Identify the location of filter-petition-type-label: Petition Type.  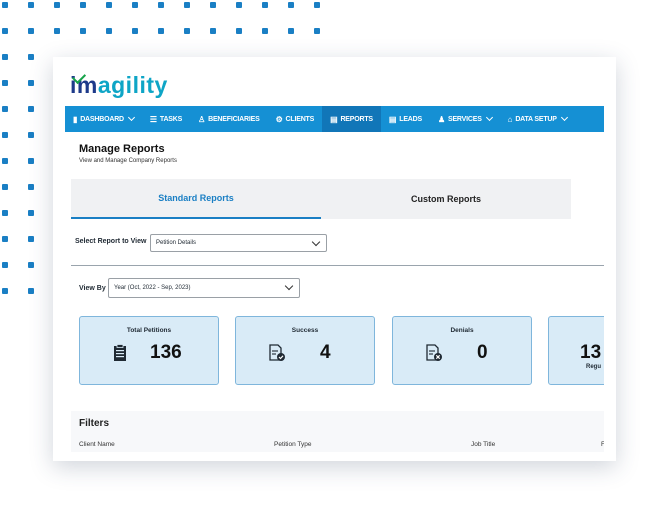
(293, 444).